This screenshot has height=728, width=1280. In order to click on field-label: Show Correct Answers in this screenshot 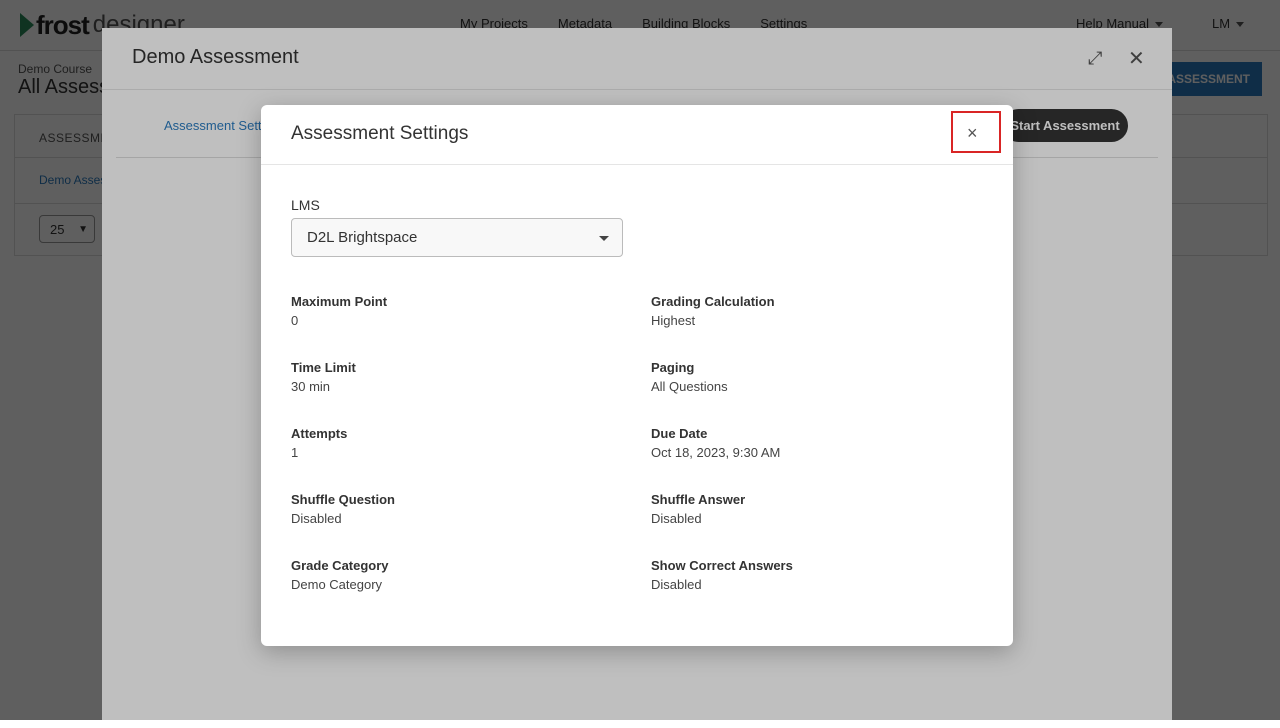, I will do `click(722, 565)`.